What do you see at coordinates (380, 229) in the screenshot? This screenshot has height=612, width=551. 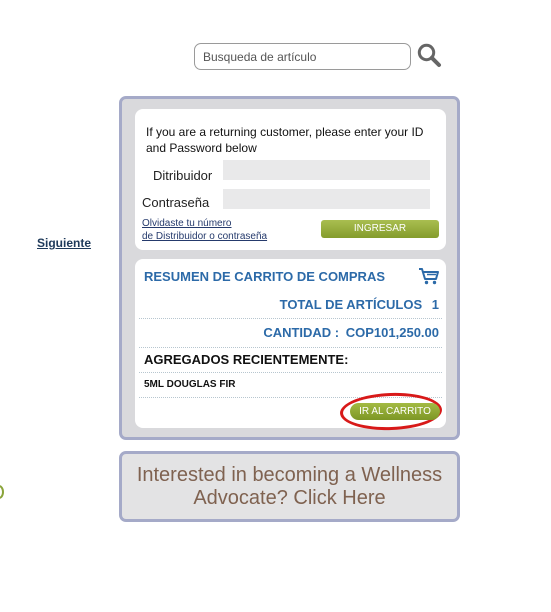 I see `login-button: INGRESAR` at bounding box center [380, 229].